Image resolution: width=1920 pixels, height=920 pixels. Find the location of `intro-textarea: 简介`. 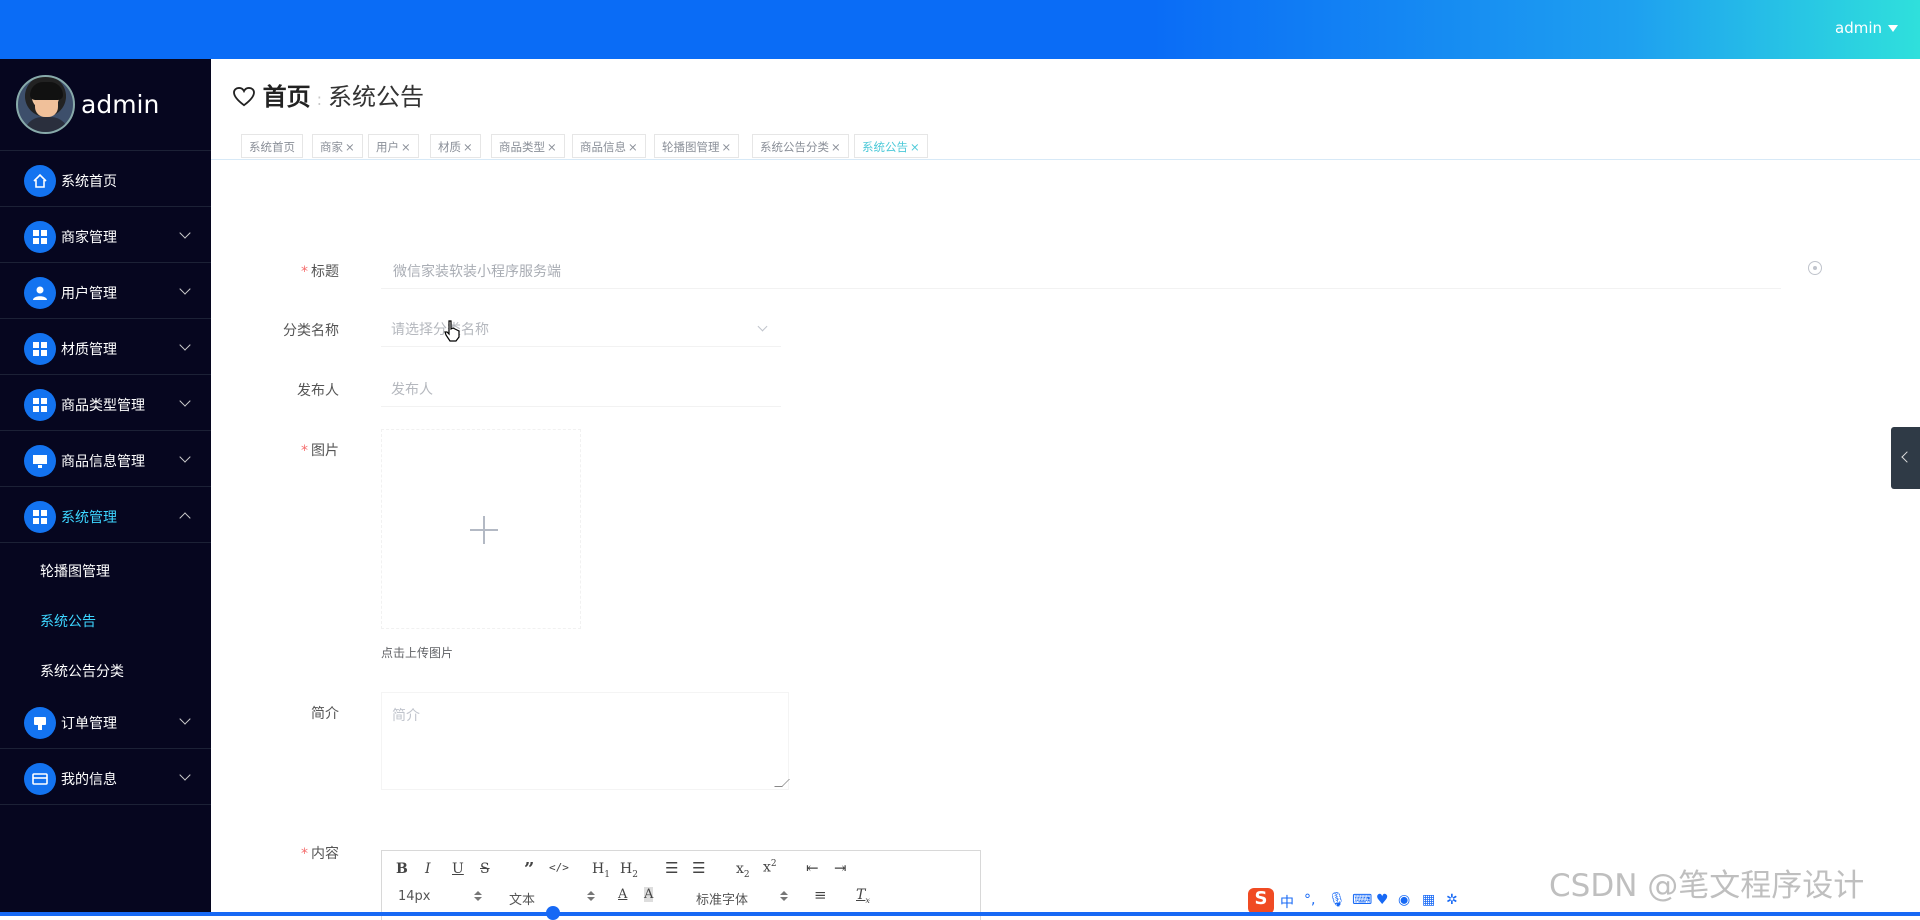

intro-textarea: 简介 is located at coordinates (585, 741).